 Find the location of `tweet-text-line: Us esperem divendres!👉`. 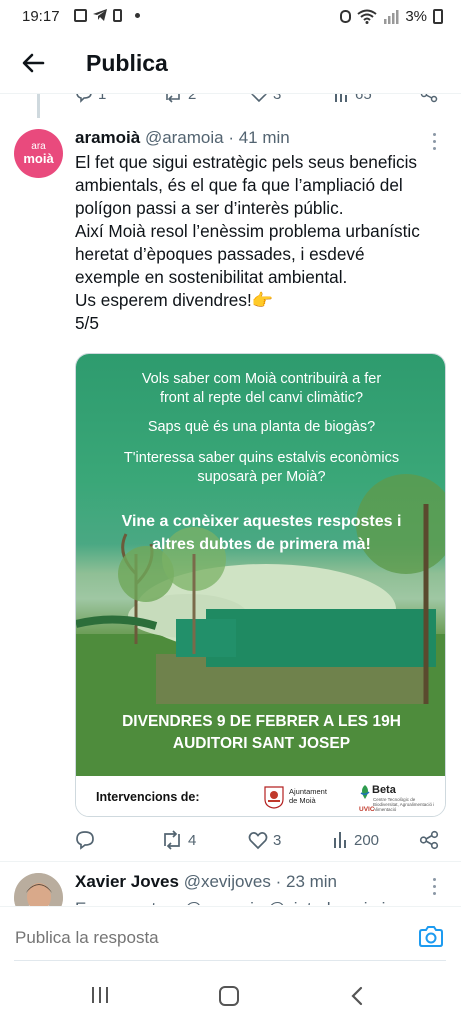

tweet-text-line: Us esperem divendres!👉 is located at coordinates (174, 300).